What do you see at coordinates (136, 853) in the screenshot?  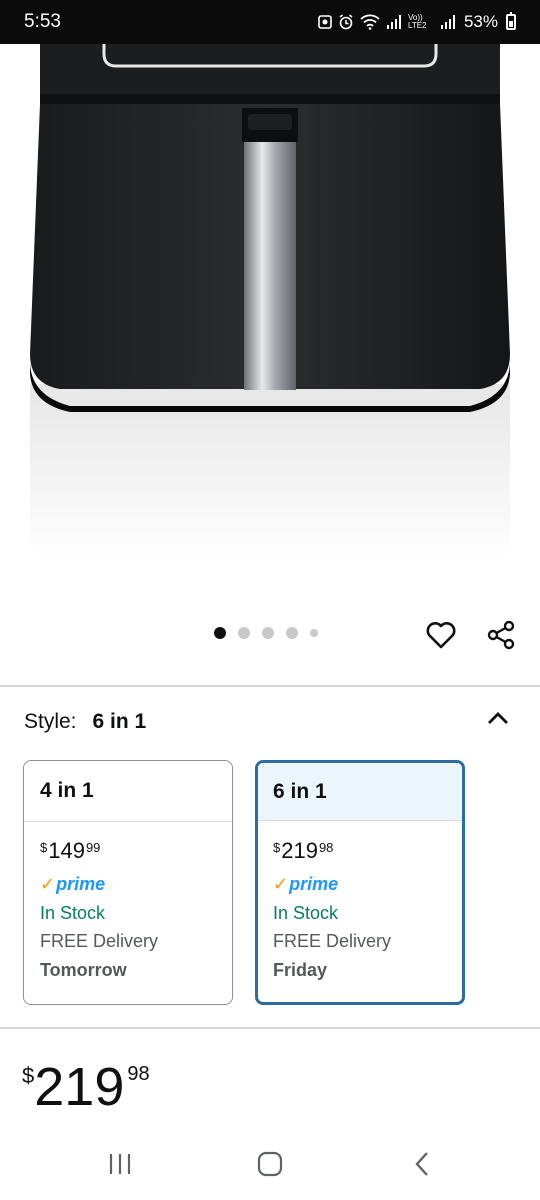 I see `option-price: $ 149 99` at bounding box center [136, 853].